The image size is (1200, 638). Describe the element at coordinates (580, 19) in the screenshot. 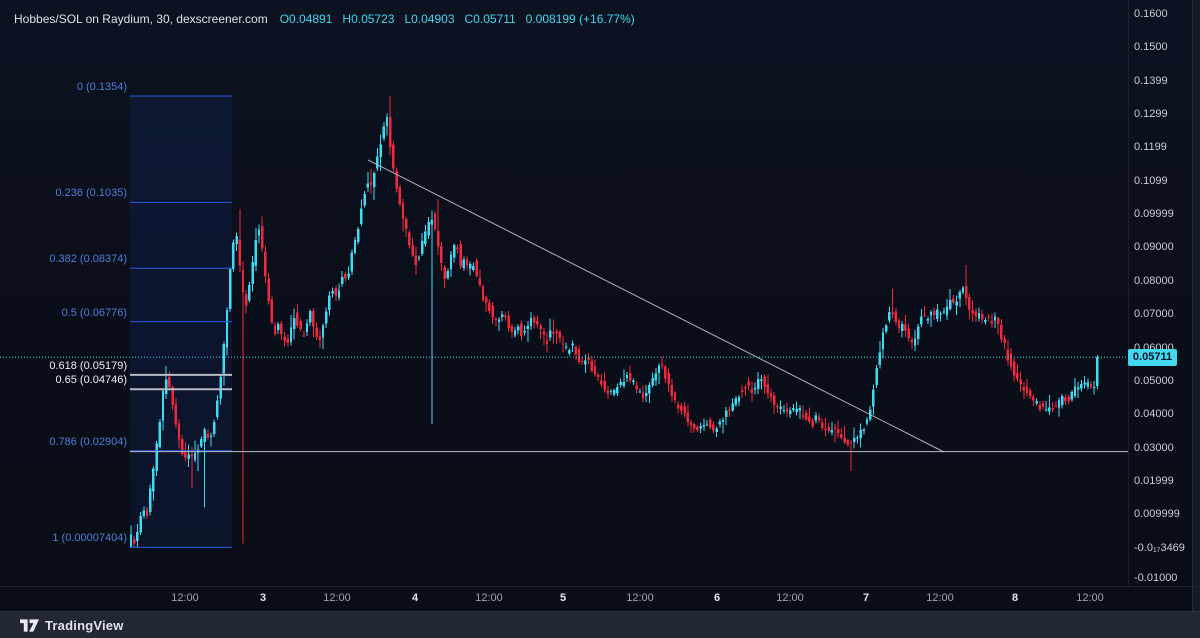

I see `change-percent: 0.008199 (+16.77%)` at that location.